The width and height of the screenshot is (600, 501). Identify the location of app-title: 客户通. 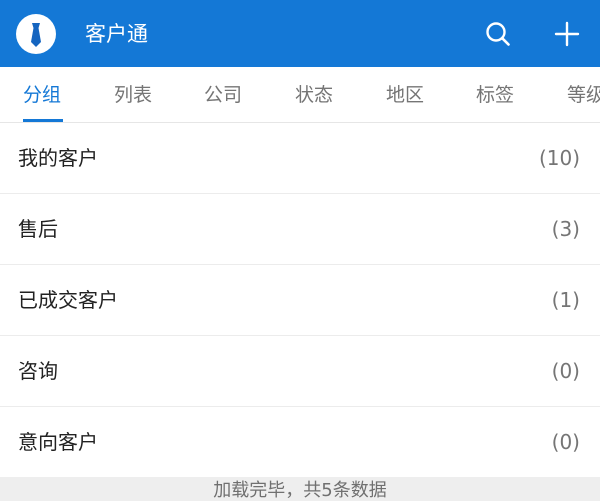
(116, 34).